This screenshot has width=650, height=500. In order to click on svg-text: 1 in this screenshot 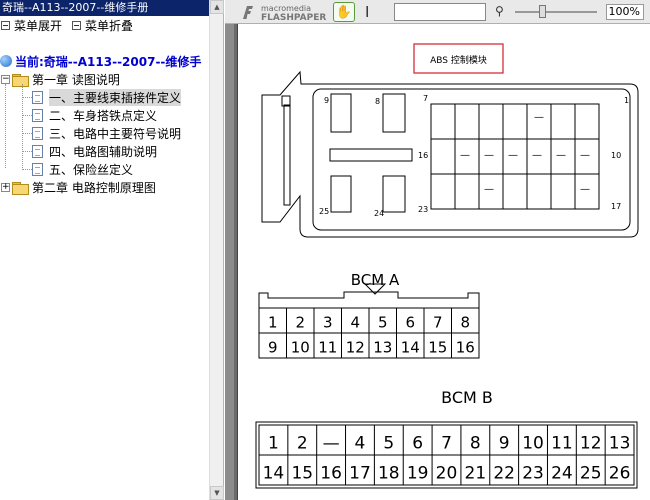, I will do `click(626, 100)`.